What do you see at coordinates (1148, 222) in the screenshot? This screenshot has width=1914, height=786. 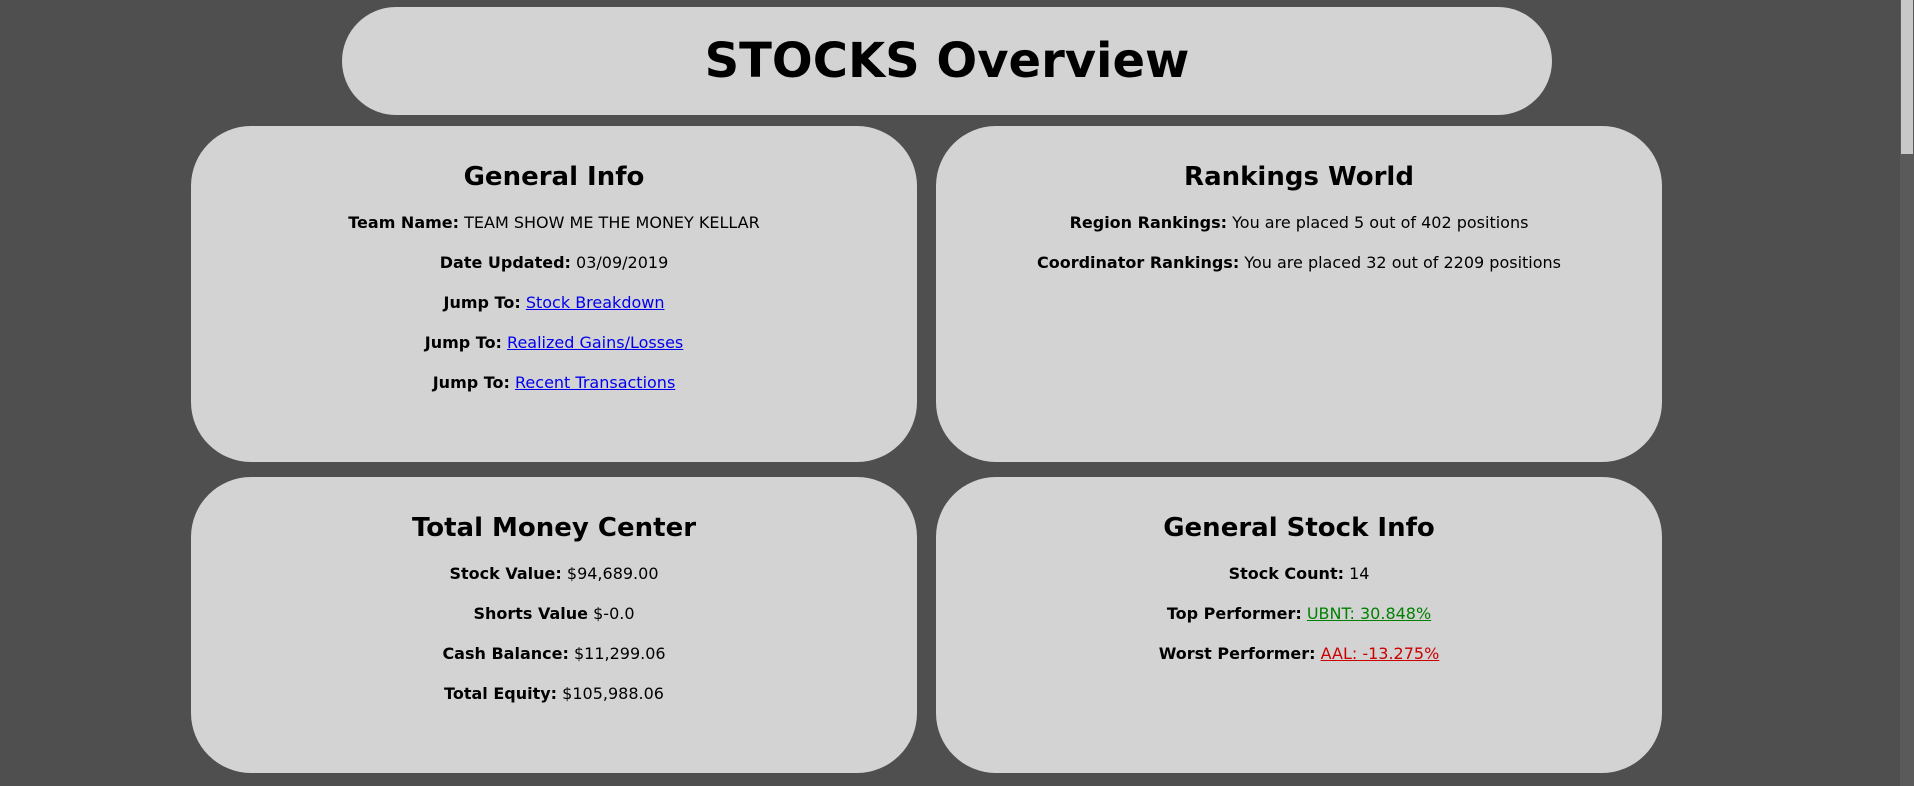 I see `region-rankings-label: Region Rankings:` at bounding box center [1148, 222].